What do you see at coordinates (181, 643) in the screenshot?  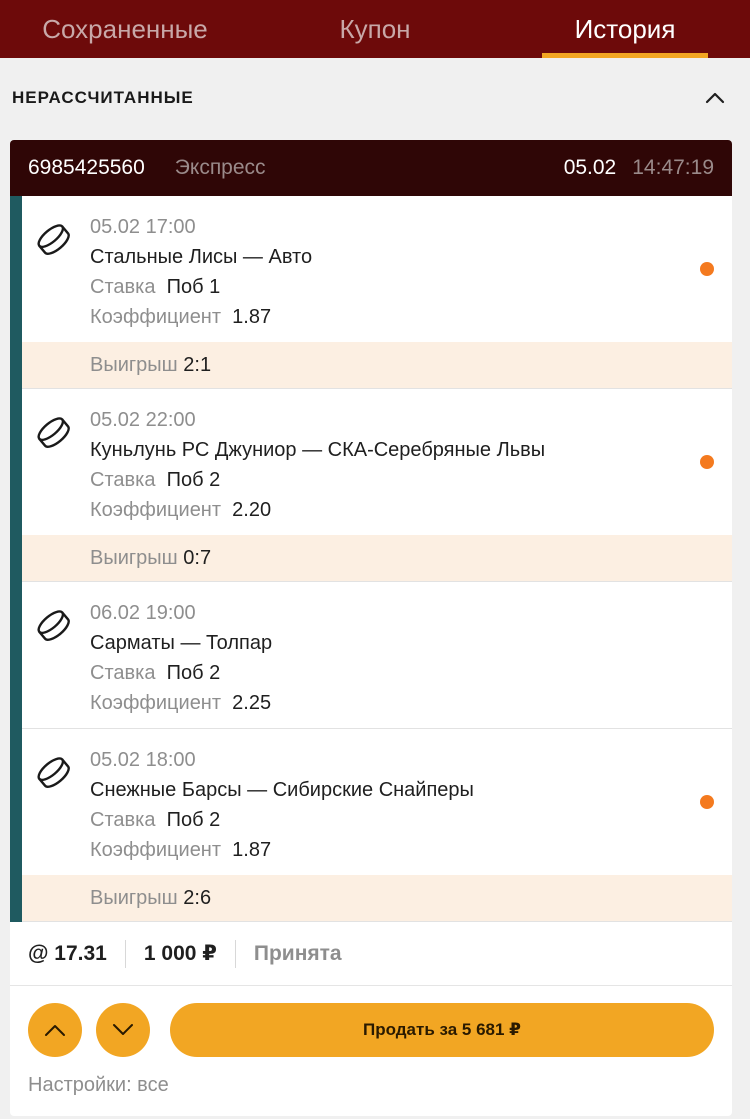 I see `event-teams: Сарматы — Толпар` at bounding box center [181, 643].